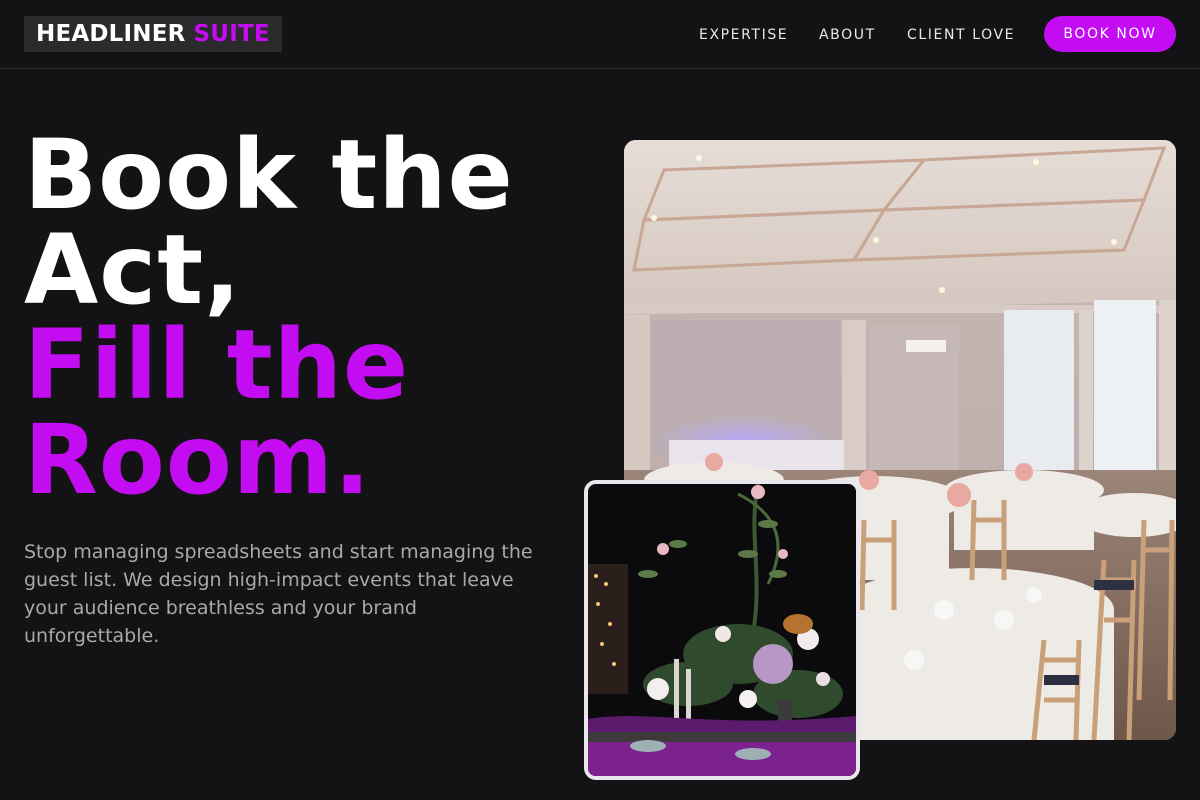  Describe the element at coordinates (198, 460) in the screenshot. I see `headline-line-4: Room.` at that location.